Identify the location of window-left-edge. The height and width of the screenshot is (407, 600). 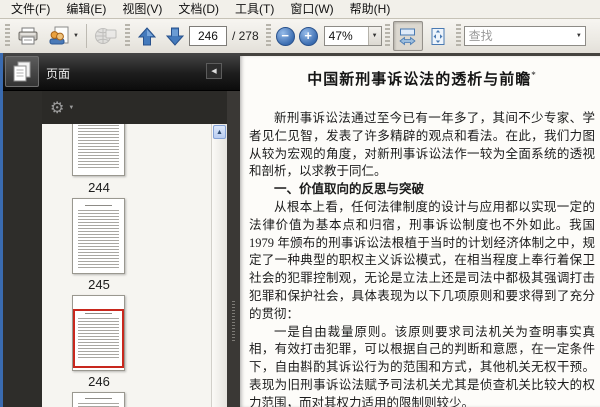
(1, 230).